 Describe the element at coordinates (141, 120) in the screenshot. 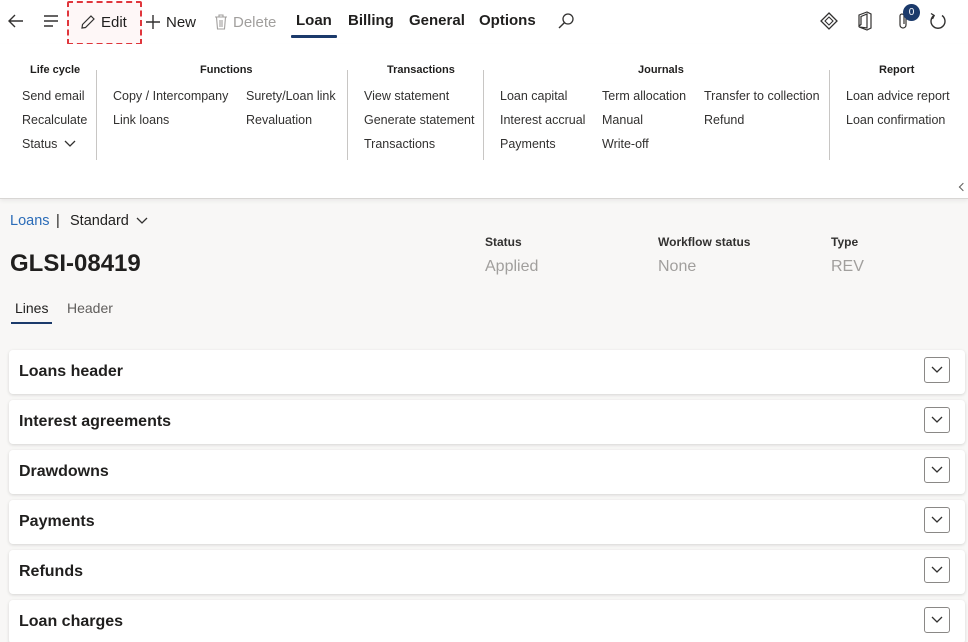

I see `link-loans-button: Link loans` at that location.